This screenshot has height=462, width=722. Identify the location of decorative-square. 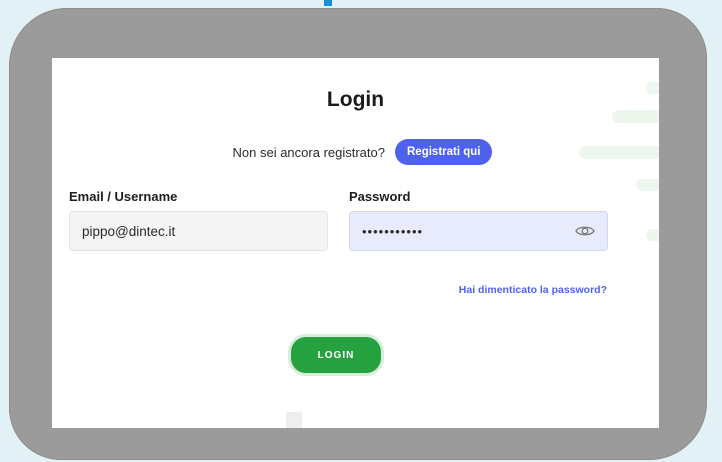
(294, 420).